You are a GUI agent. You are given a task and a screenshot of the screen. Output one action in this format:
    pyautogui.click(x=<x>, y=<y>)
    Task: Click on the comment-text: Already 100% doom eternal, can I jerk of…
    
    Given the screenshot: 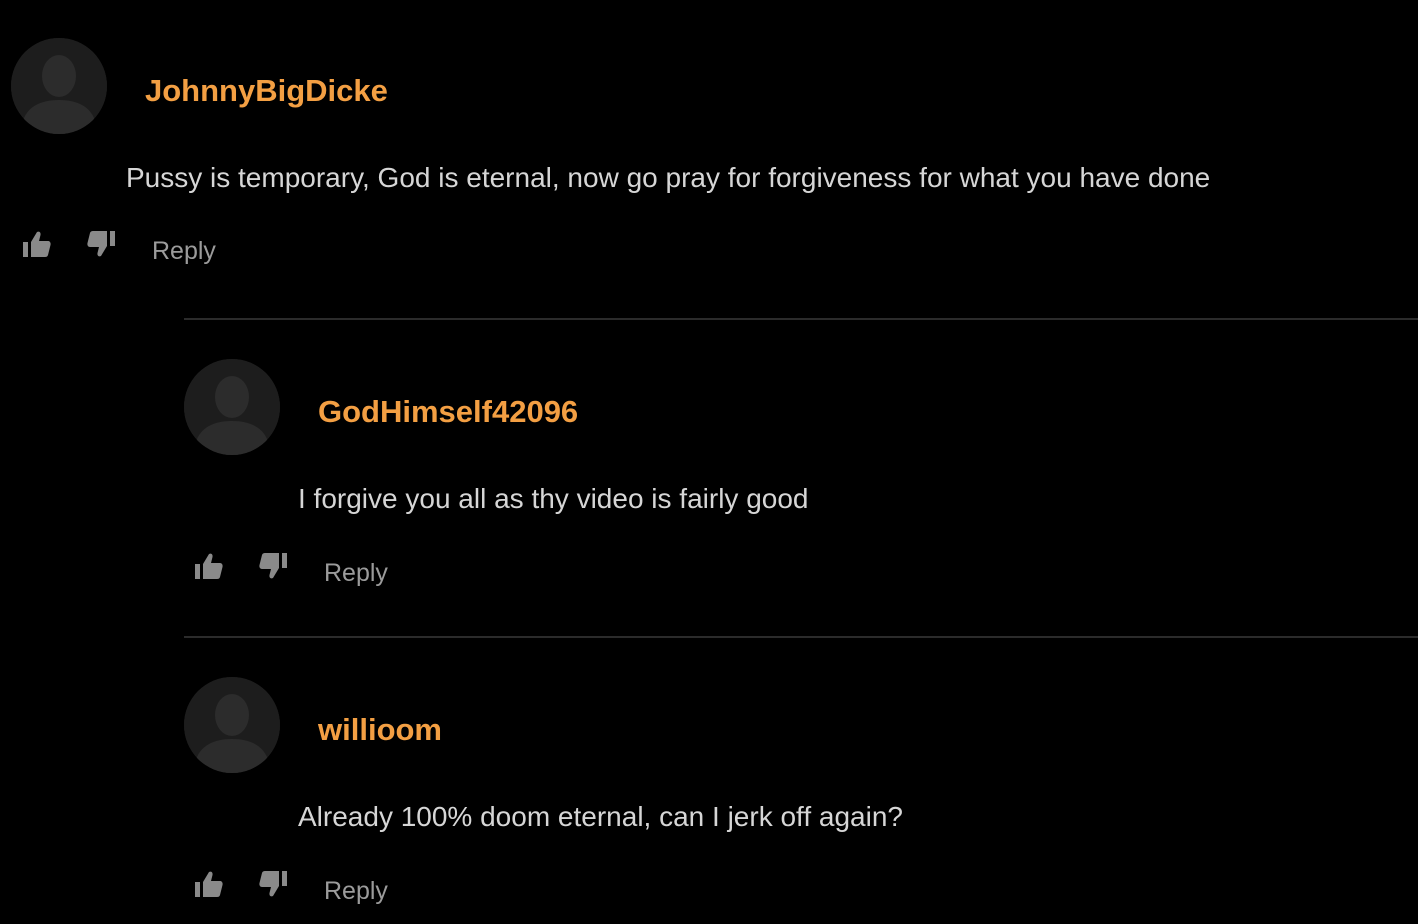 What is the action you would take?
    pyautogui.click(x=600, y=816)
    